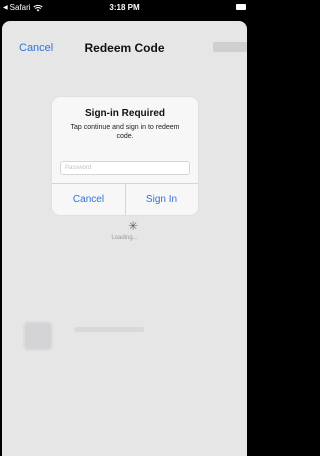 Image resolution: width=320 pixels, height=456 pixels. Describe the element at coordinates (230, 47) in the screenshot. I see `nav-redeem-button` at that location.